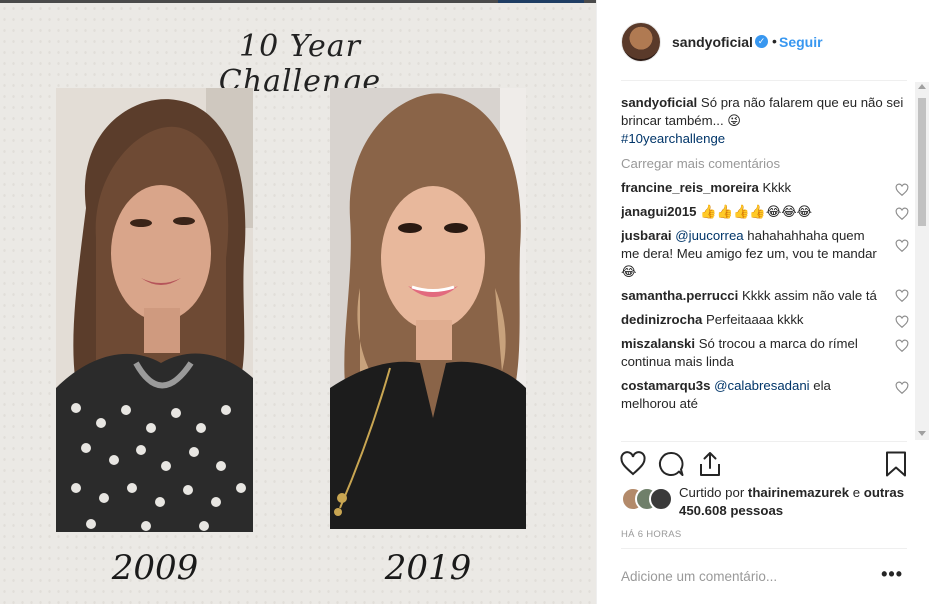  What do you see at coordinates (922, 162) in the screenshot?
I see `scroll-thumb` at bounding box center [922, 162].